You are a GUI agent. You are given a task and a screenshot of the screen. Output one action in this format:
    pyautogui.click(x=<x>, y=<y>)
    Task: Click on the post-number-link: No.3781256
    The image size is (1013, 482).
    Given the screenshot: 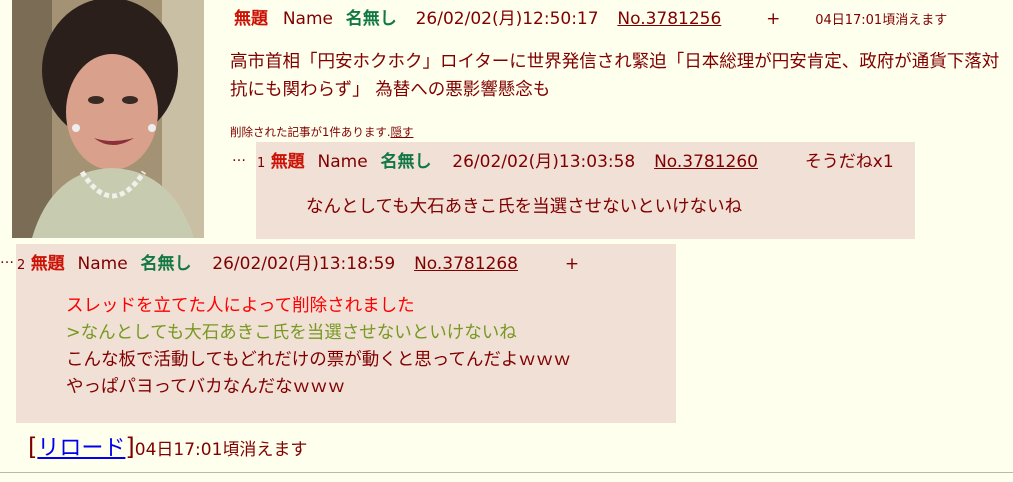 What is the action you would take?
    pyautogui.click(x=669, y=19)
    